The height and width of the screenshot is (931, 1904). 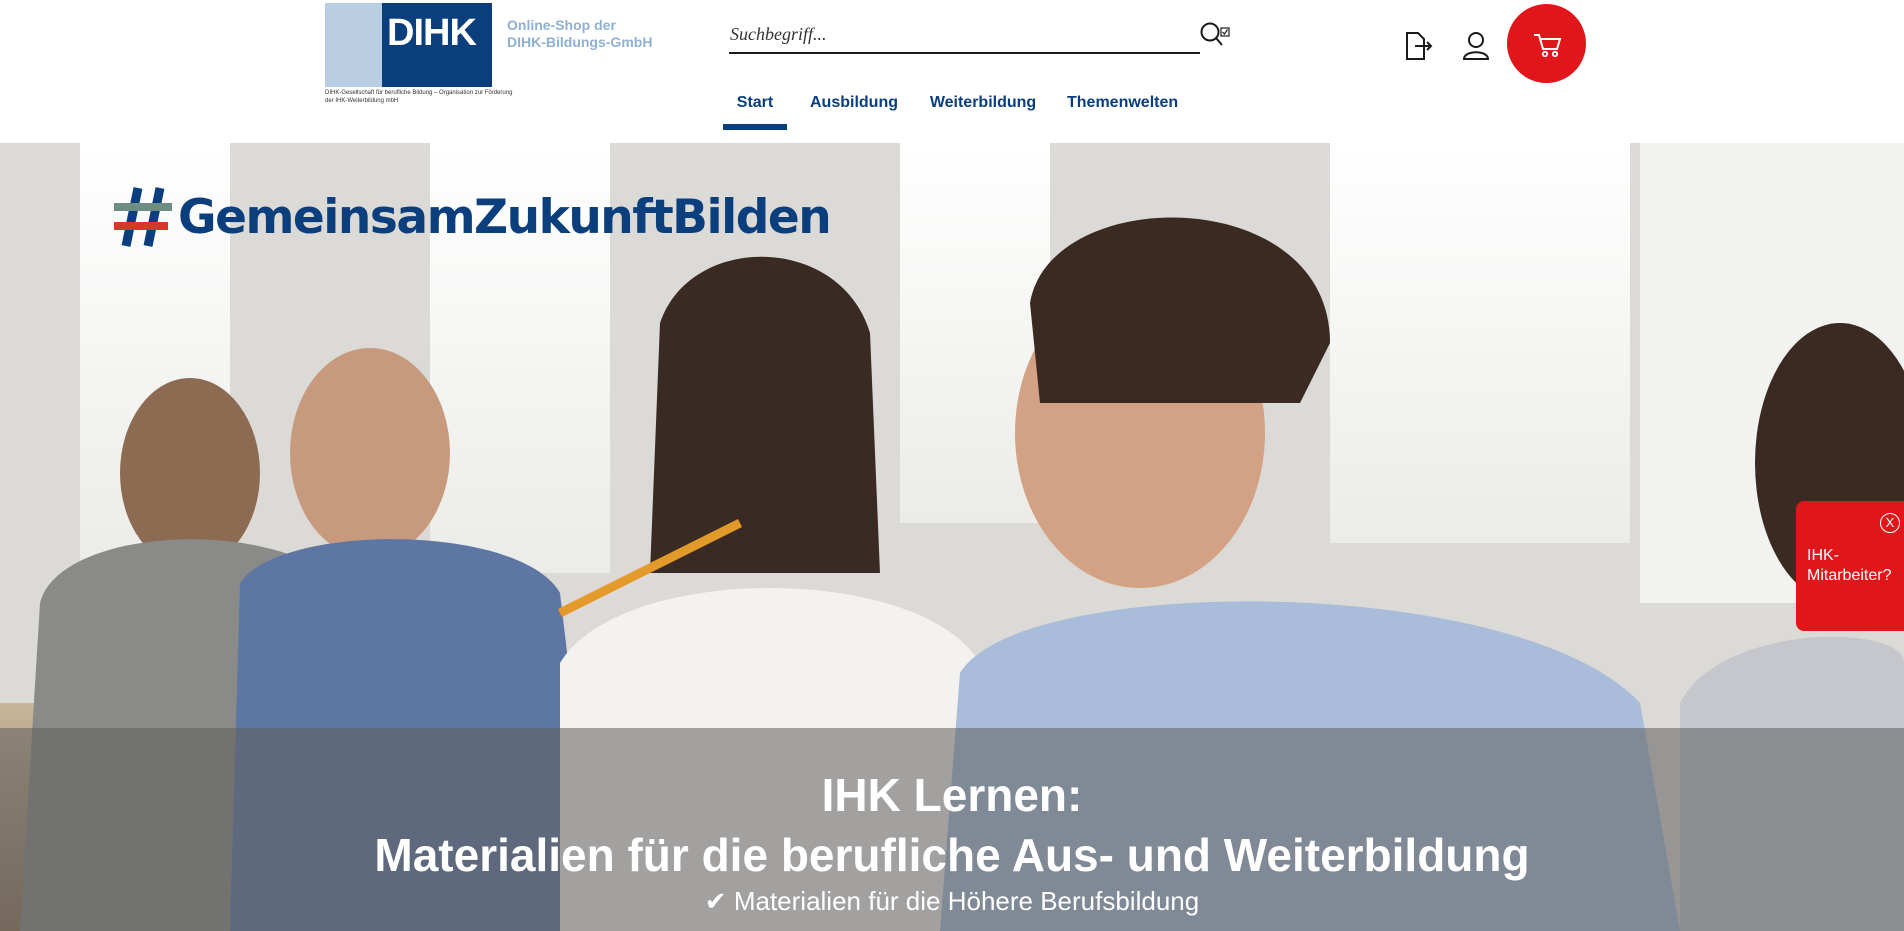 What do you see at coordinates (950, 34) in the screenshot?
I see `search-input` at bounding box center [950, 34].